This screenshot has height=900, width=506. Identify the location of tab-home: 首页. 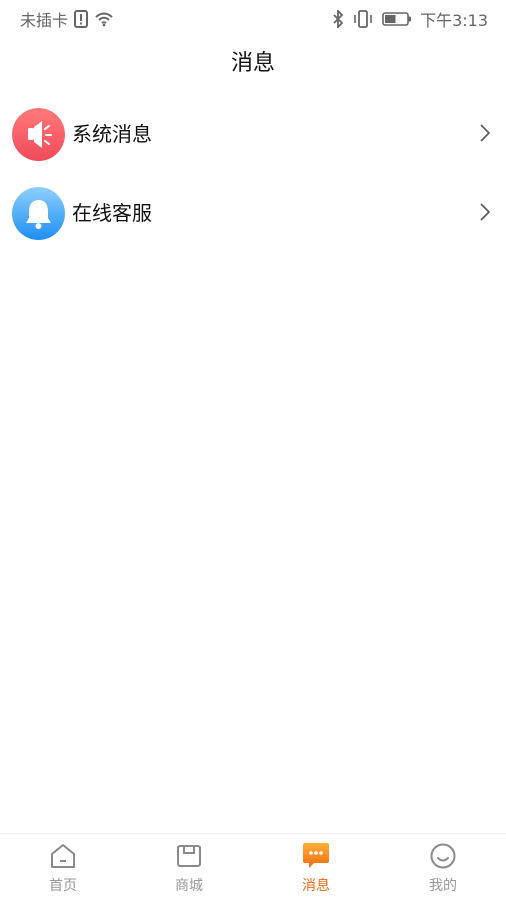
(63, 868).